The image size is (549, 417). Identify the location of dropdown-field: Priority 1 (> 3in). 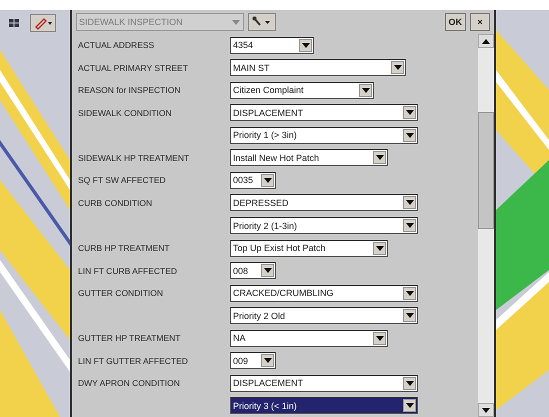
(324, 135).